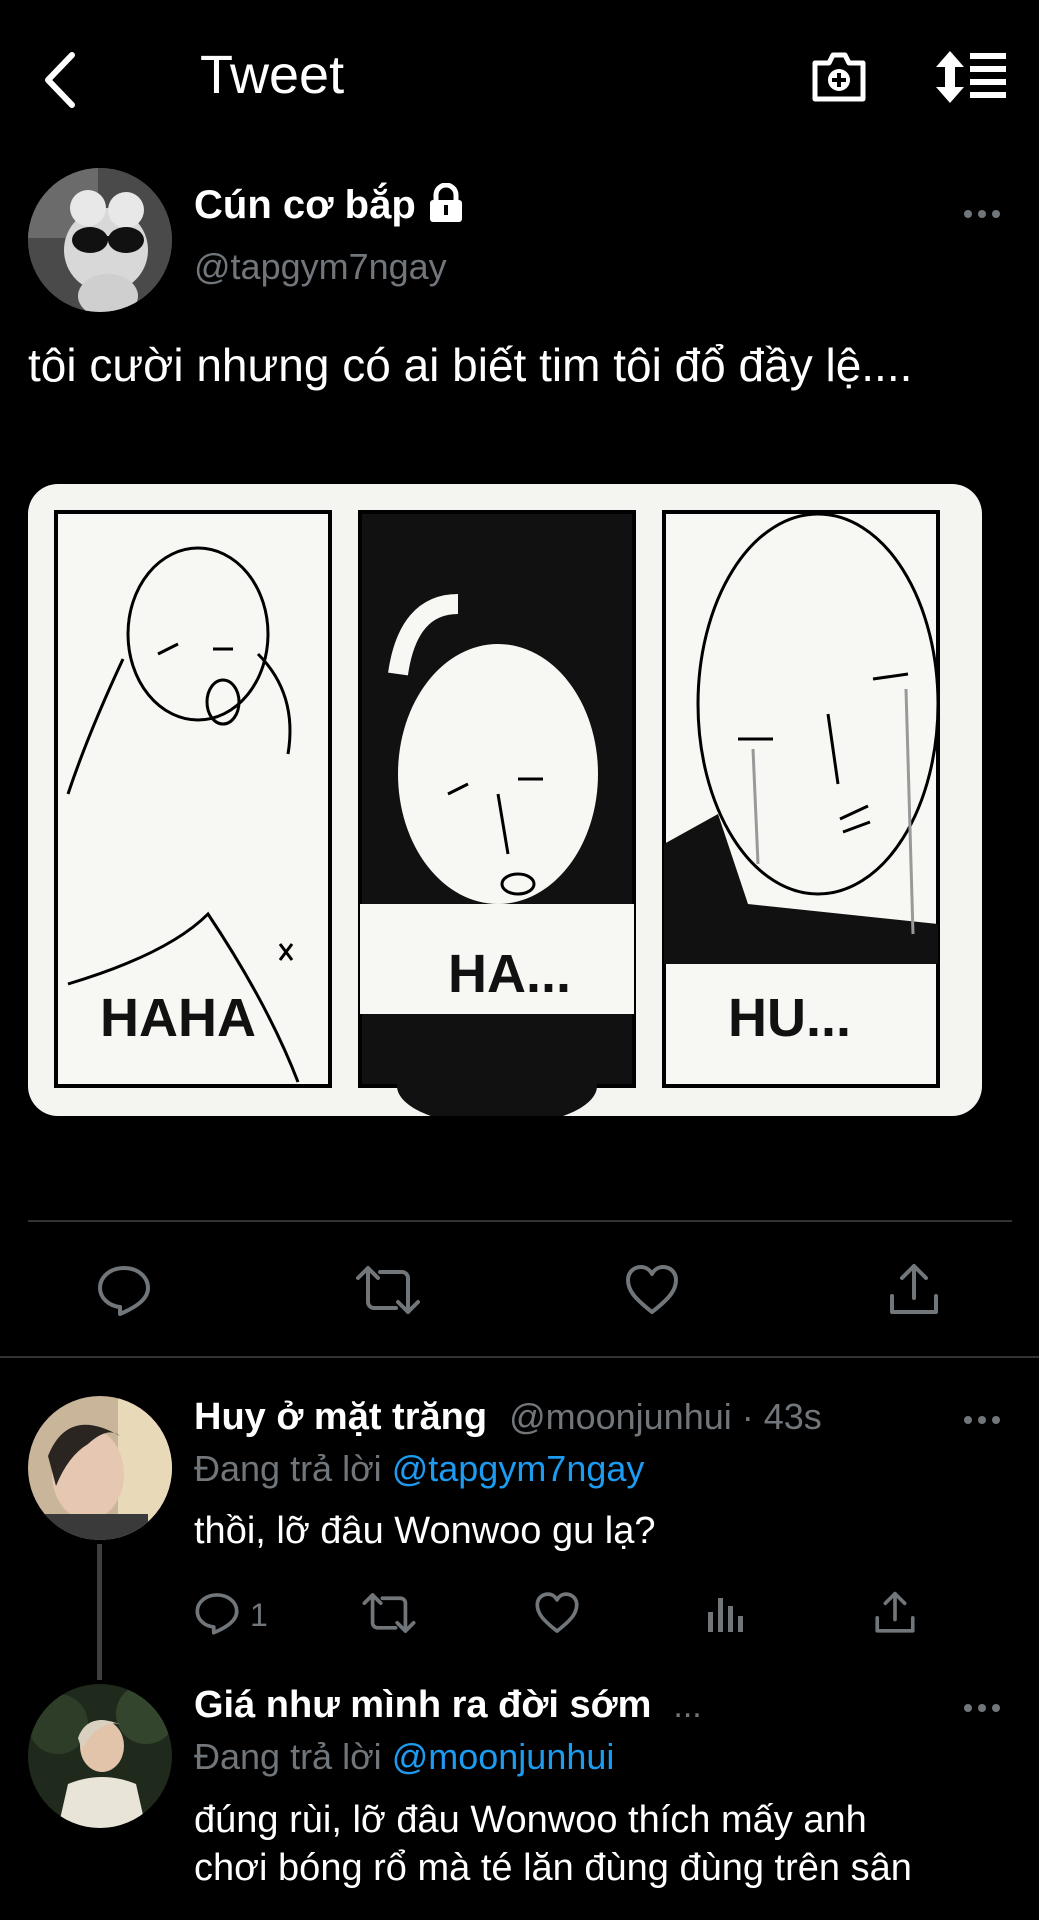 Image resolution: width=1039 pixels, height=1920 pixels. What do you see at coordinates (305, 205) in the screenshot?
I see `author-display-name: Cún cơ bắp` at bounding box center [305, 205].